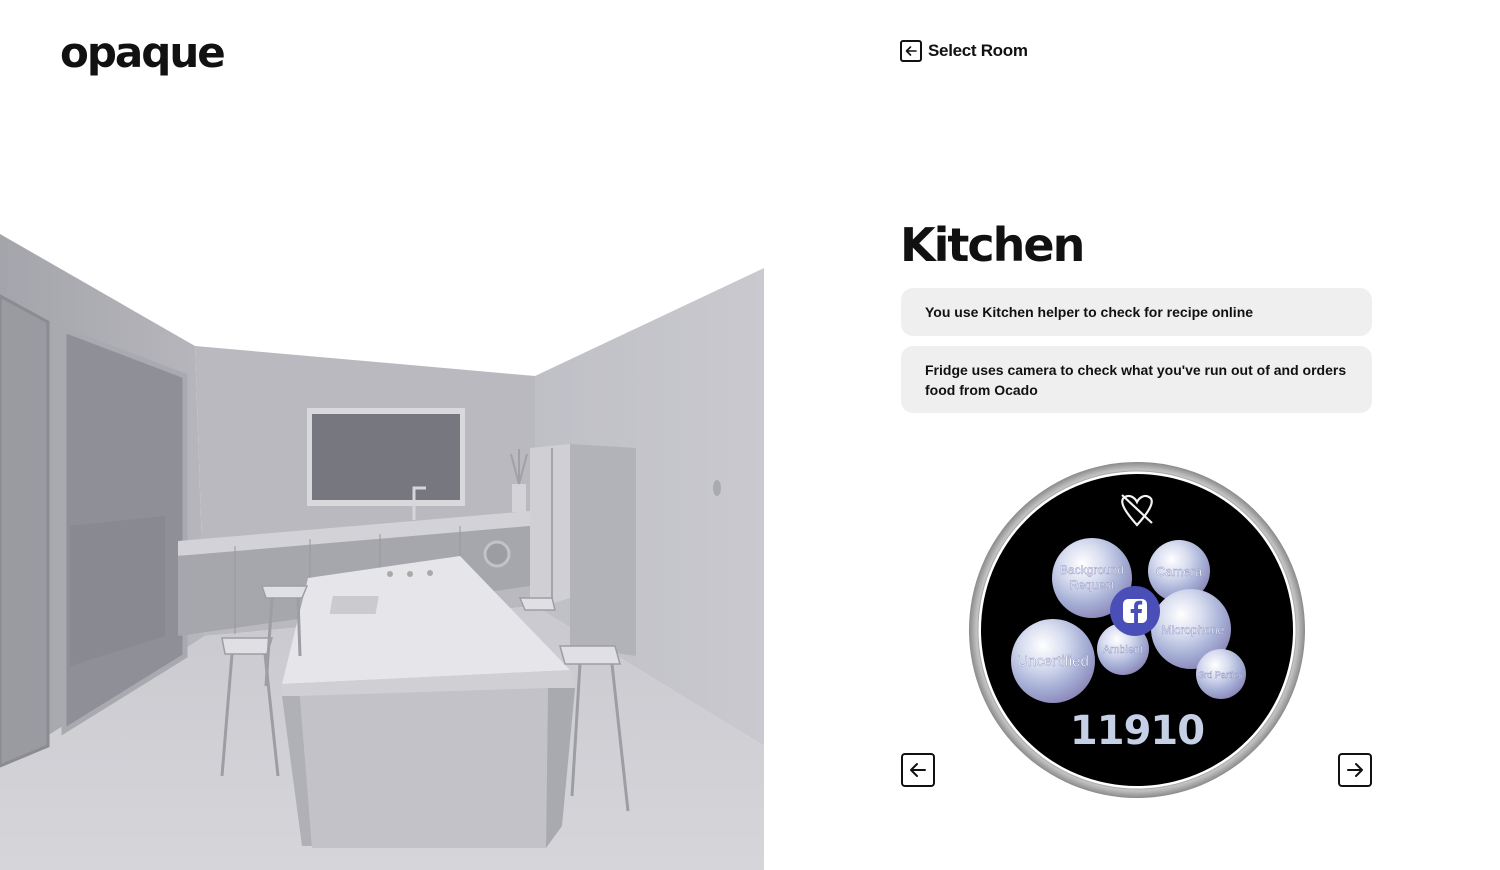 Image resolution: width=1500 pixels, height=870 pixels. I want to click on previous-button, so click(918, 770).